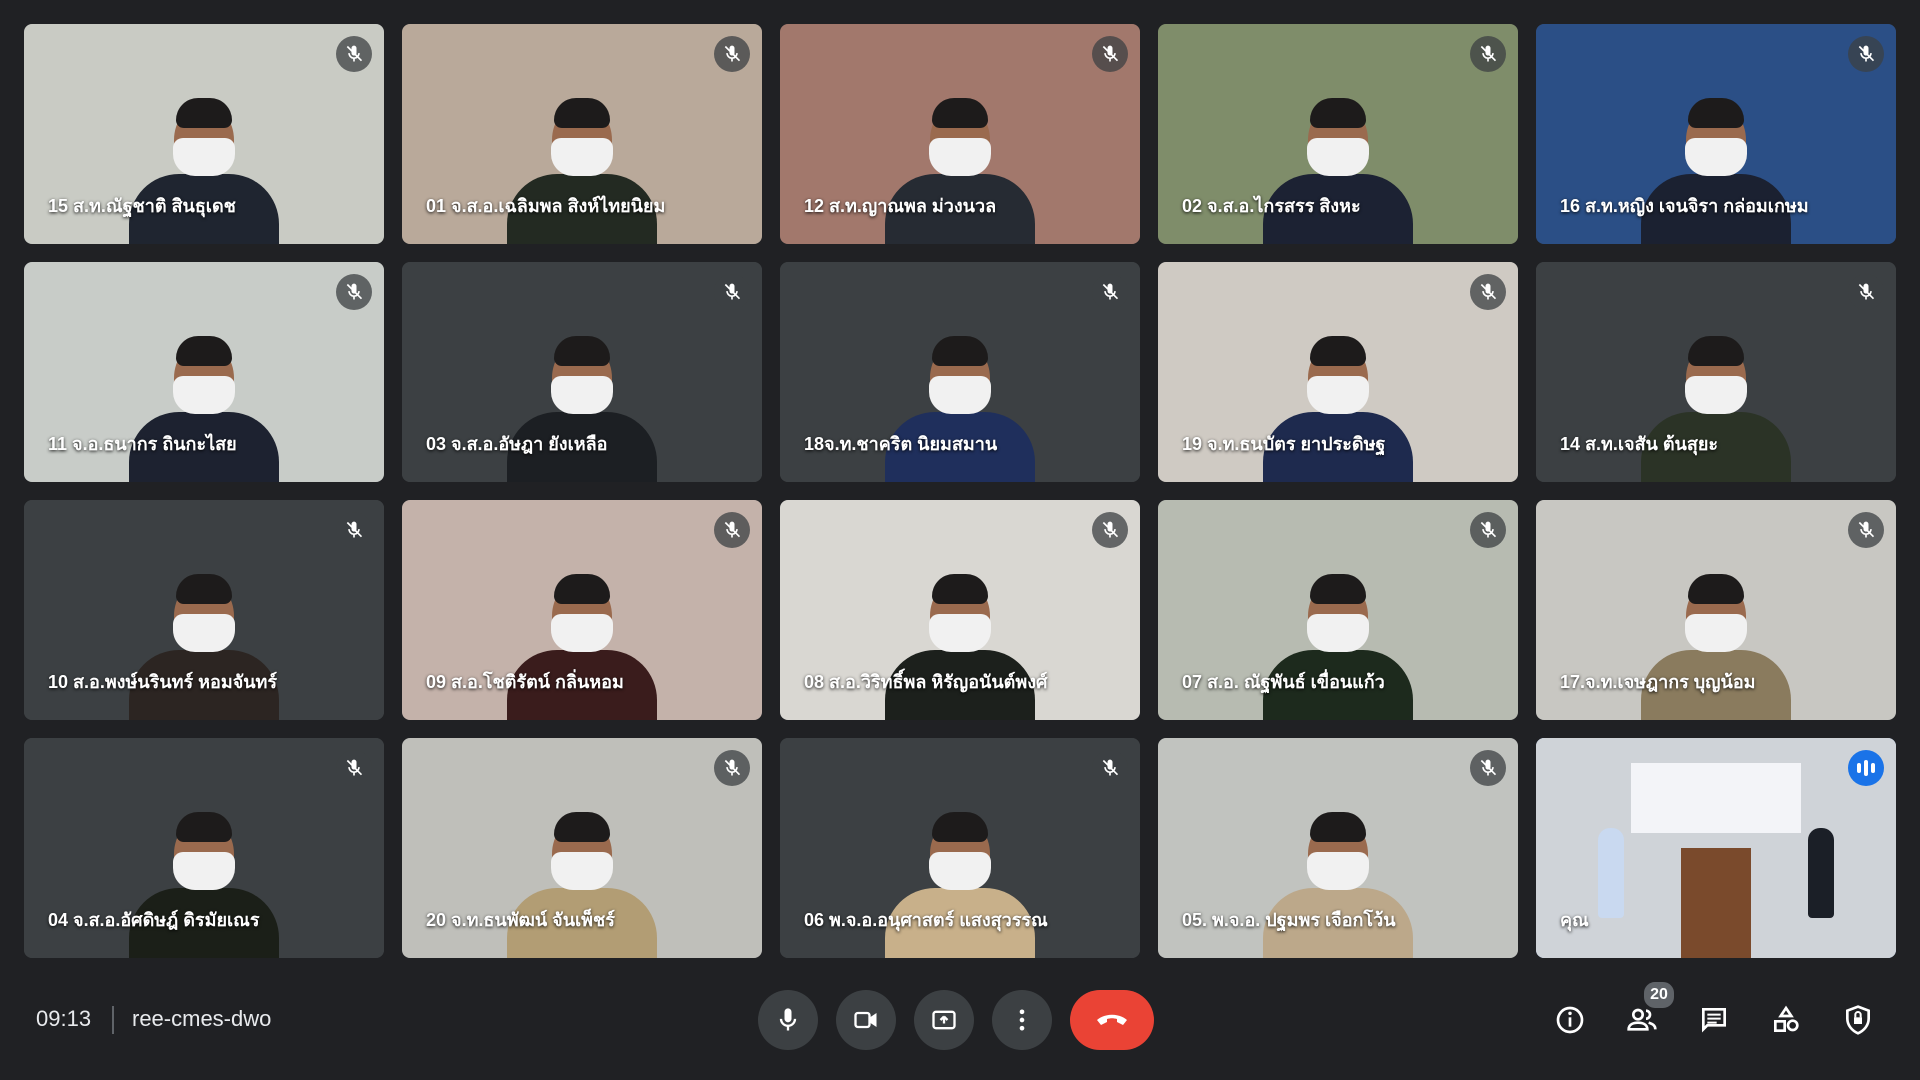 Image resolution: width=1920 pixels, height=1080 pixels. Describe the element at coordinates (1716, 372) in the screenshot. I see `participant-tile: 14 ส.ท.เจสัน ต้นสุยะ` at that location.